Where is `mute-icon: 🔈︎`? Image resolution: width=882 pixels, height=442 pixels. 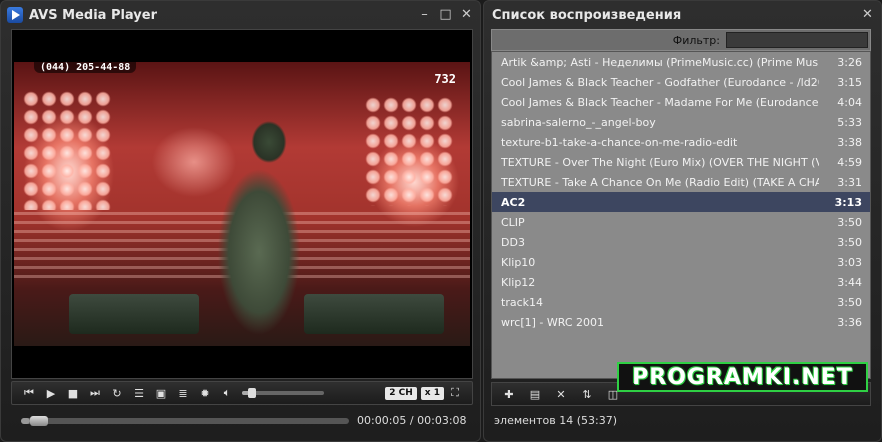
mute-icon: 🔈︎ is located at coordinates (227, 393).